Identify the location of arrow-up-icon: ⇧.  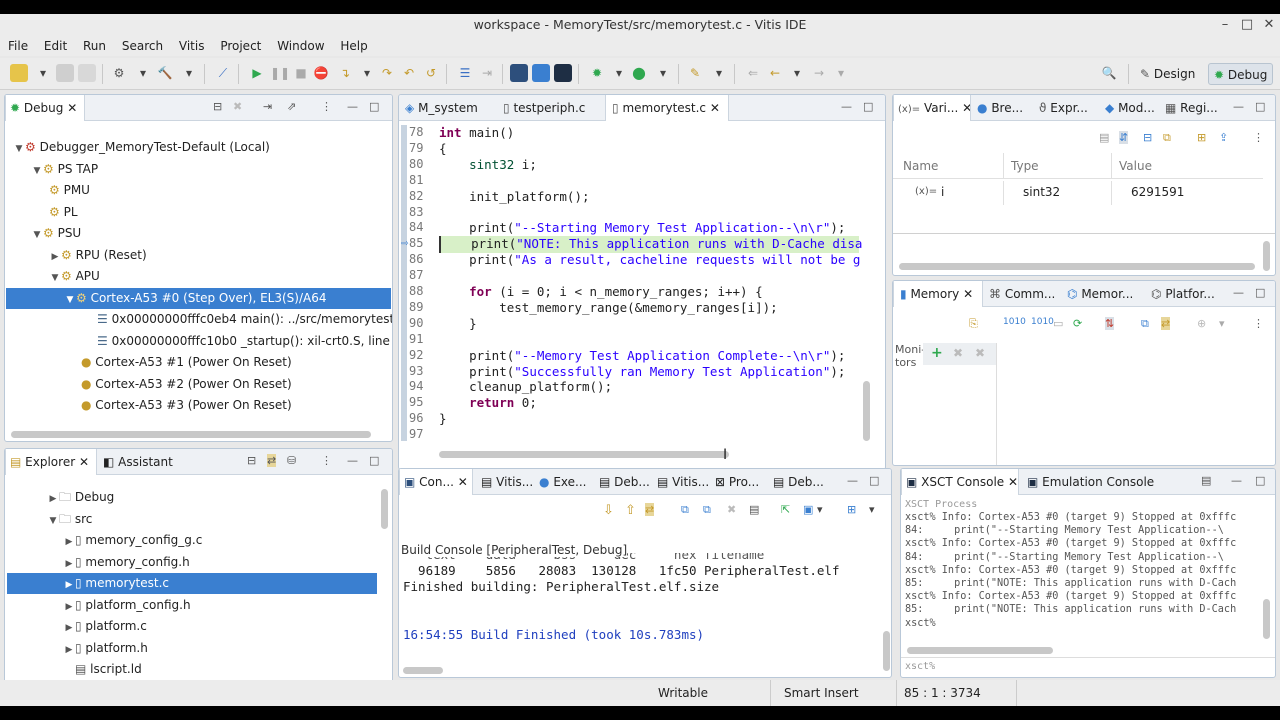
(630, 510).